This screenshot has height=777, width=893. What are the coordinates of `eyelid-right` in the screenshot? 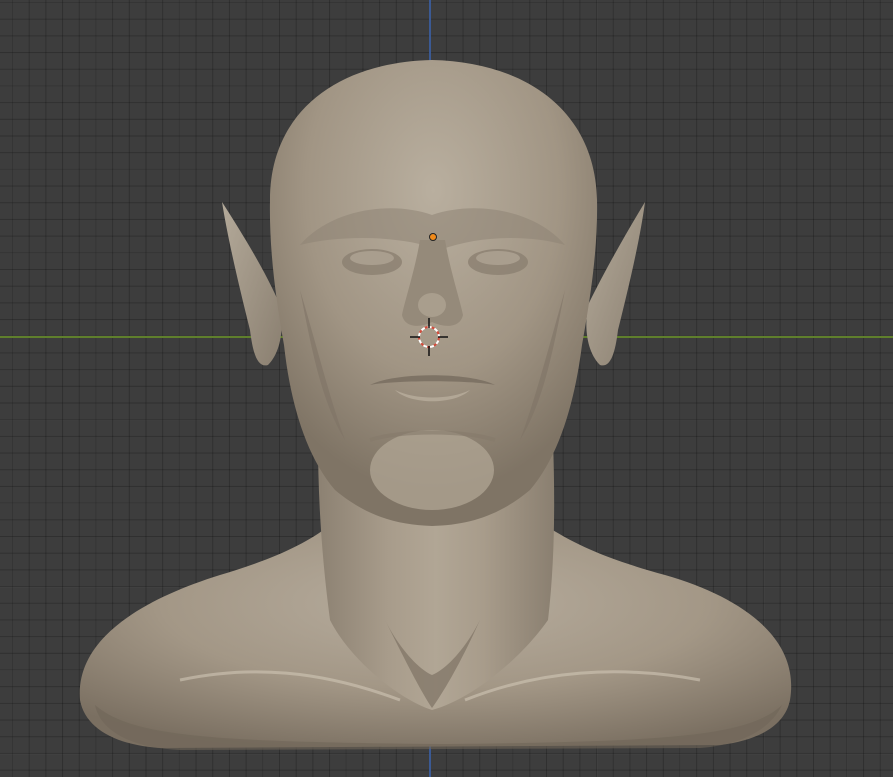 It's located at (498, 258).